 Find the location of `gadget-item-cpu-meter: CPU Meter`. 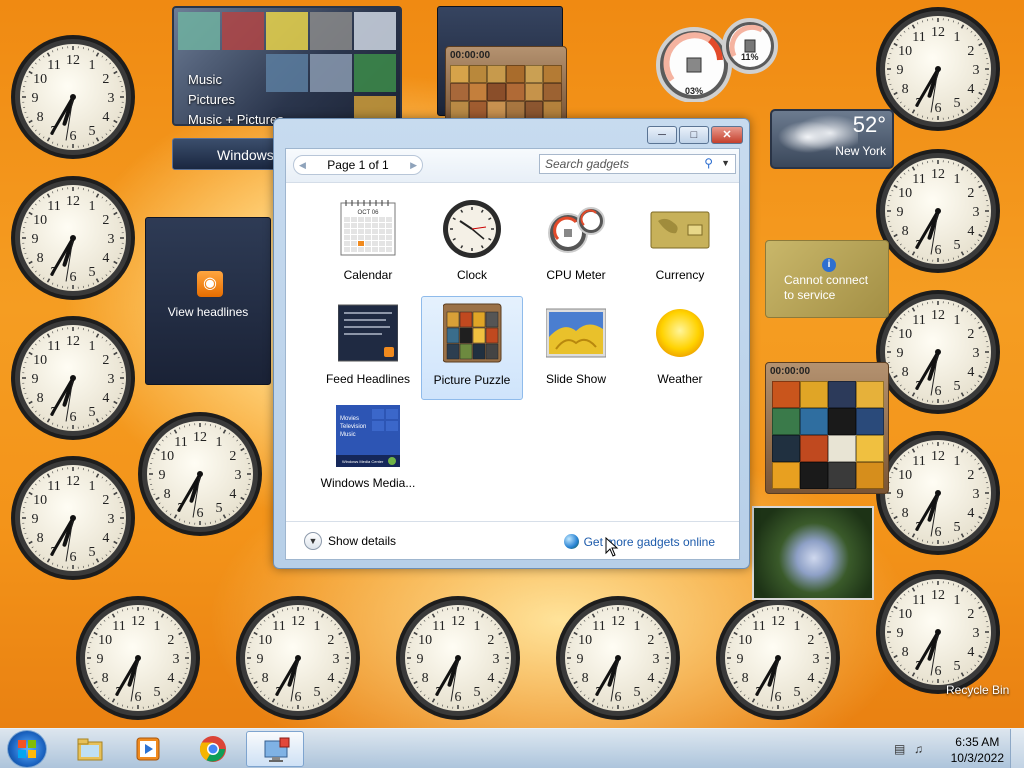

gadget-item-cpu-meter: CPU Meter is located at coordinates (576, 244).